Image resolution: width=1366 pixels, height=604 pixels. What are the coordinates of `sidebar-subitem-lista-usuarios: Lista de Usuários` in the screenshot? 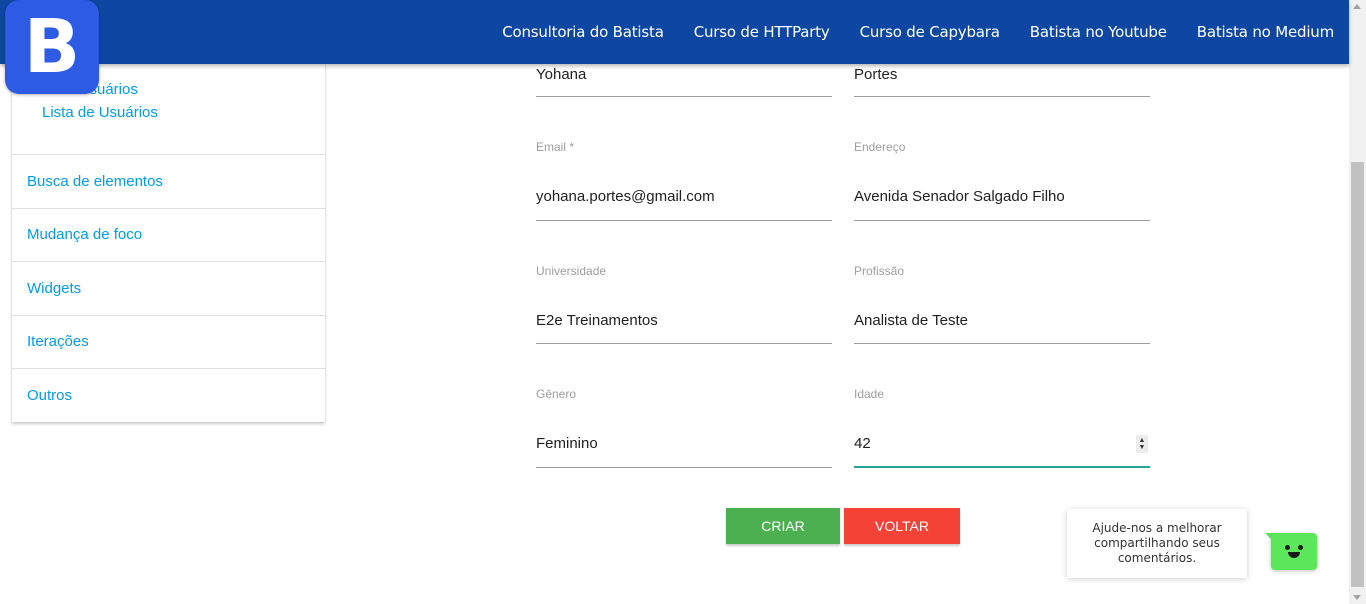 It's located at (100, 112).